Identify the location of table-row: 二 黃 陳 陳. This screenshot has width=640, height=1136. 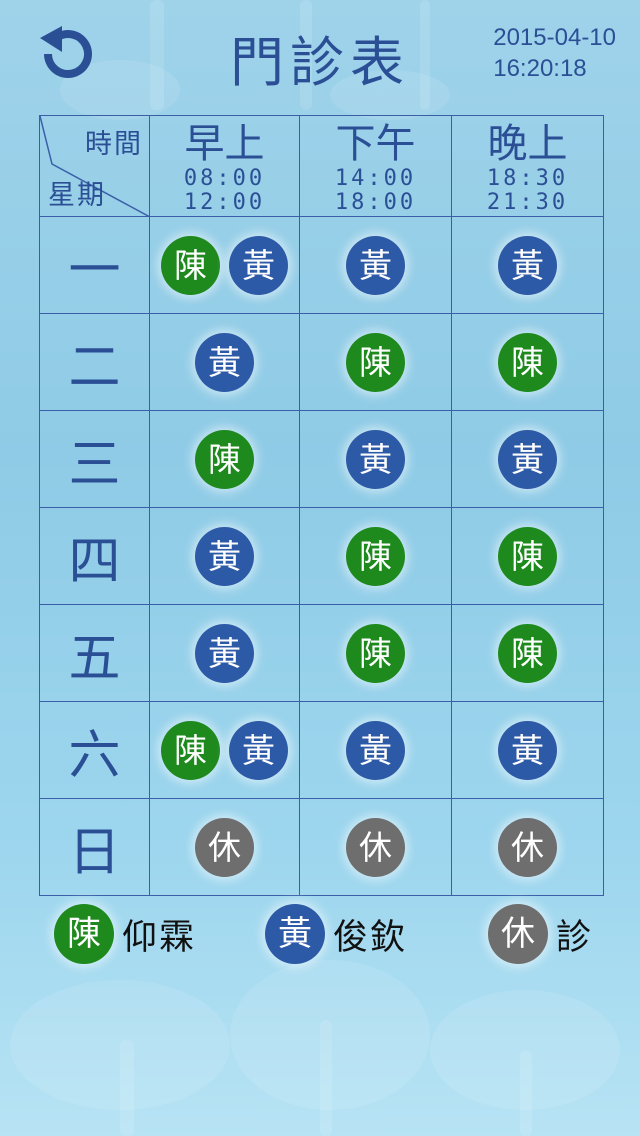
(321, 362).